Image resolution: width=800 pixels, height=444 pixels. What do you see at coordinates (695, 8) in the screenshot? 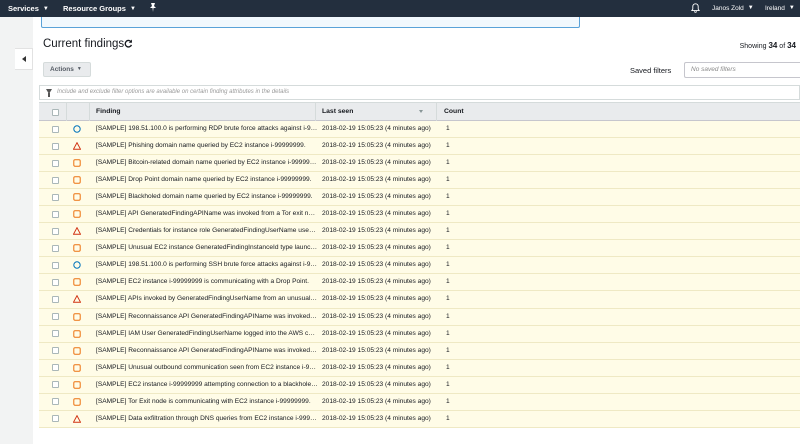
I see `notifications-button` at bounding box center [695, 8].